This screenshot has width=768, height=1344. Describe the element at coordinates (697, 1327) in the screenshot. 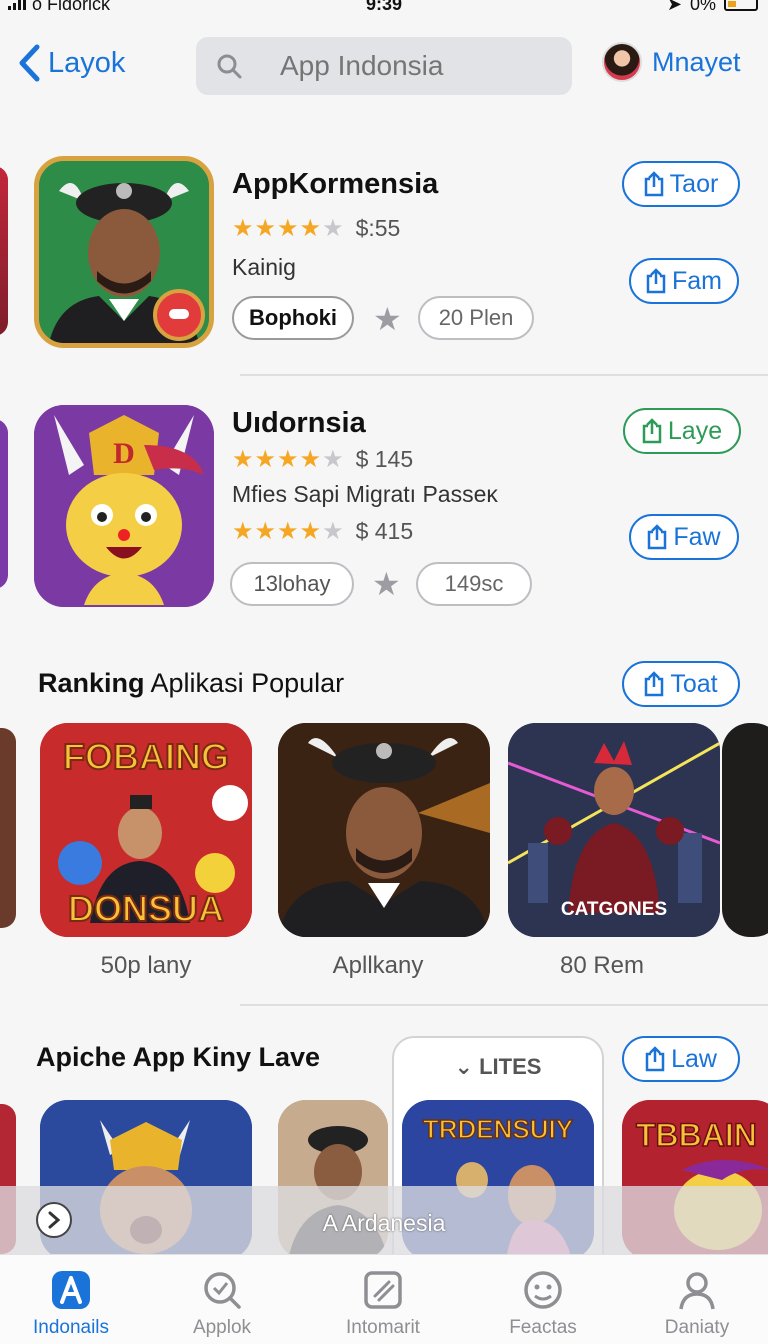

I see `tab-label: Daniaty` at that location.